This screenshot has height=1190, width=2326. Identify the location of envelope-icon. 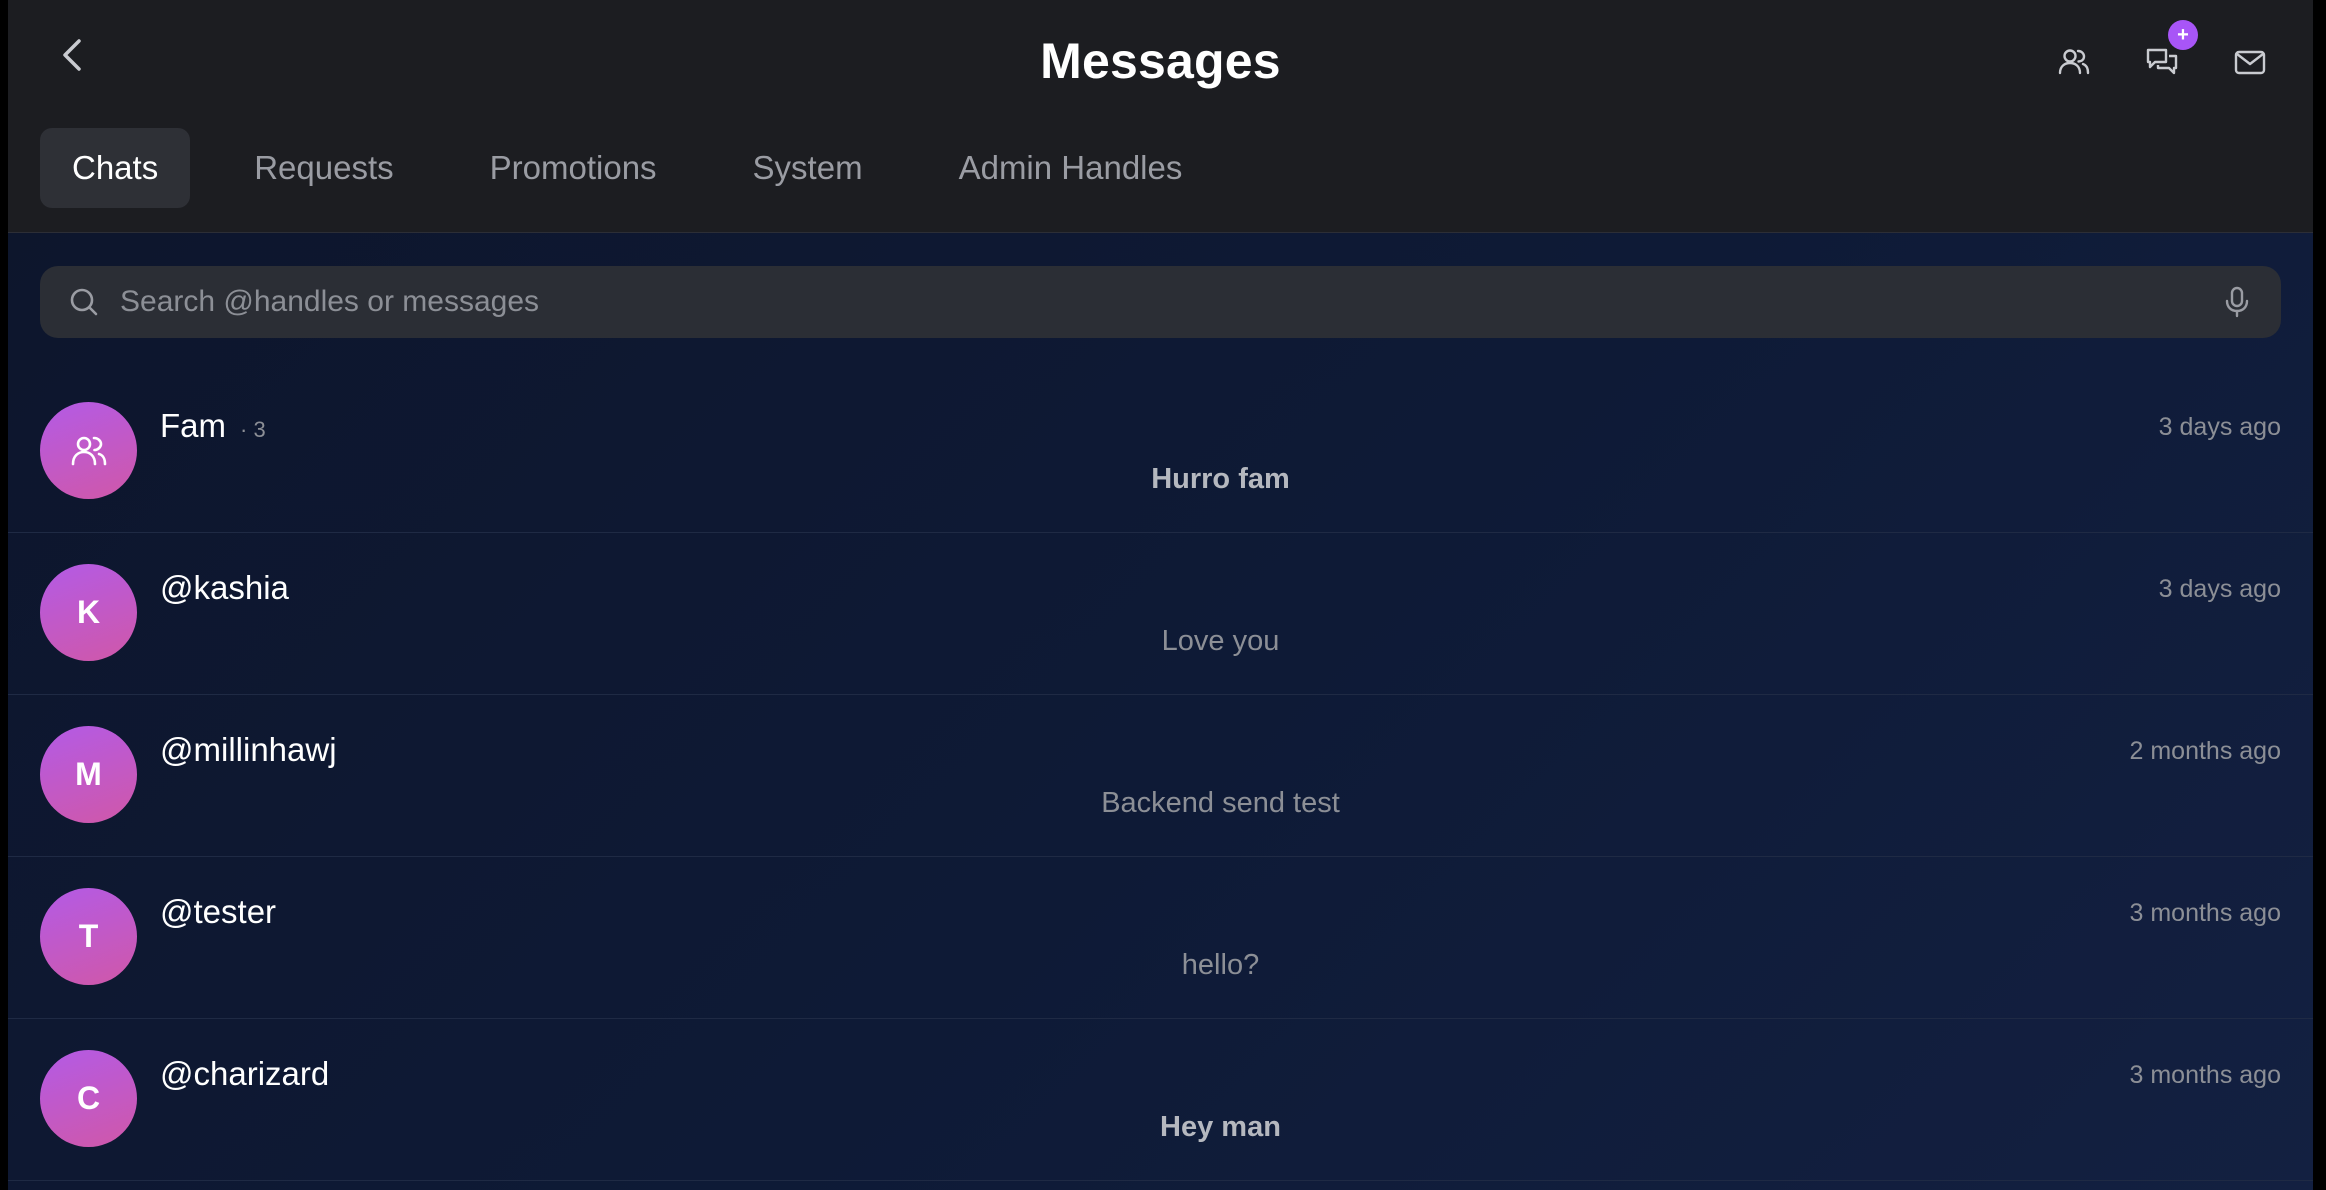
(2250, 62).